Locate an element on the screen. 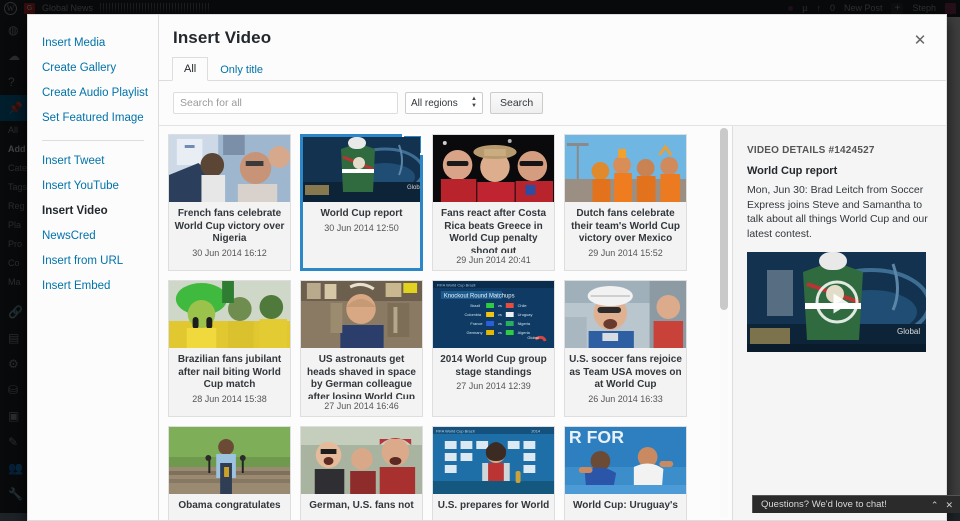 The height and width of the screenshot is (521, 960). svg-text: FIFA World Cup Brazil is located at coordinates (455, 430).